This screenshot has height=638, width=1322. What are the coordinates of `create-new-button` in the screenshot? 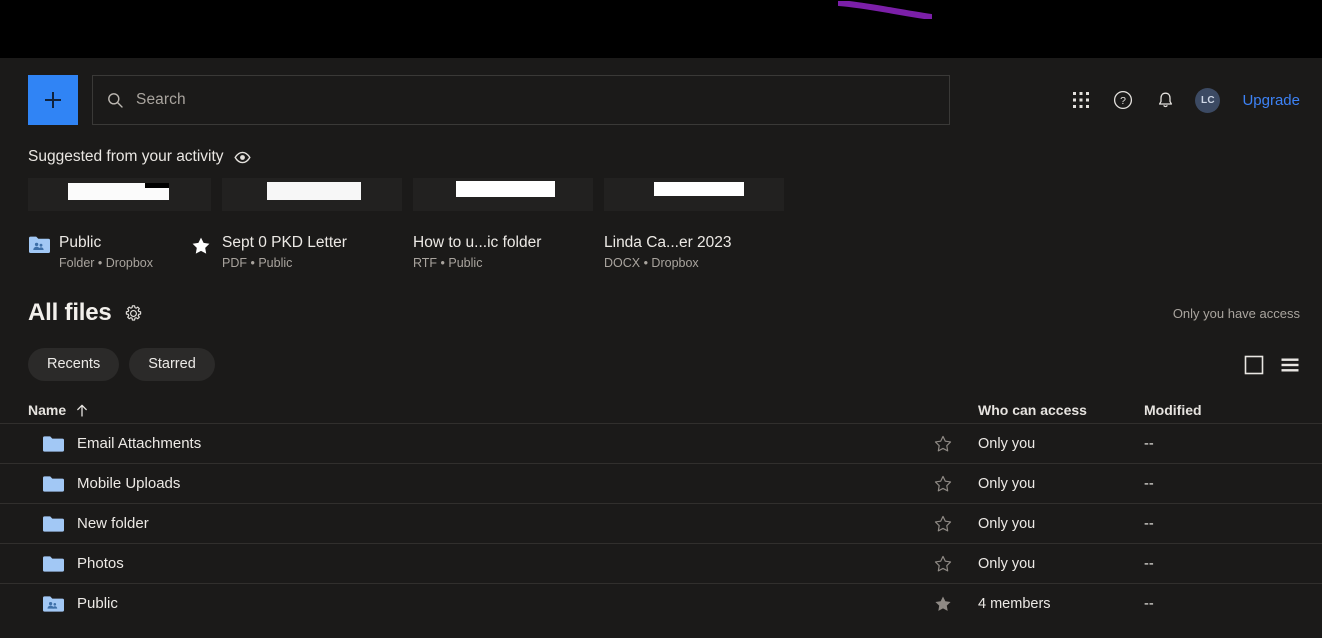 It's located at (53, 100).